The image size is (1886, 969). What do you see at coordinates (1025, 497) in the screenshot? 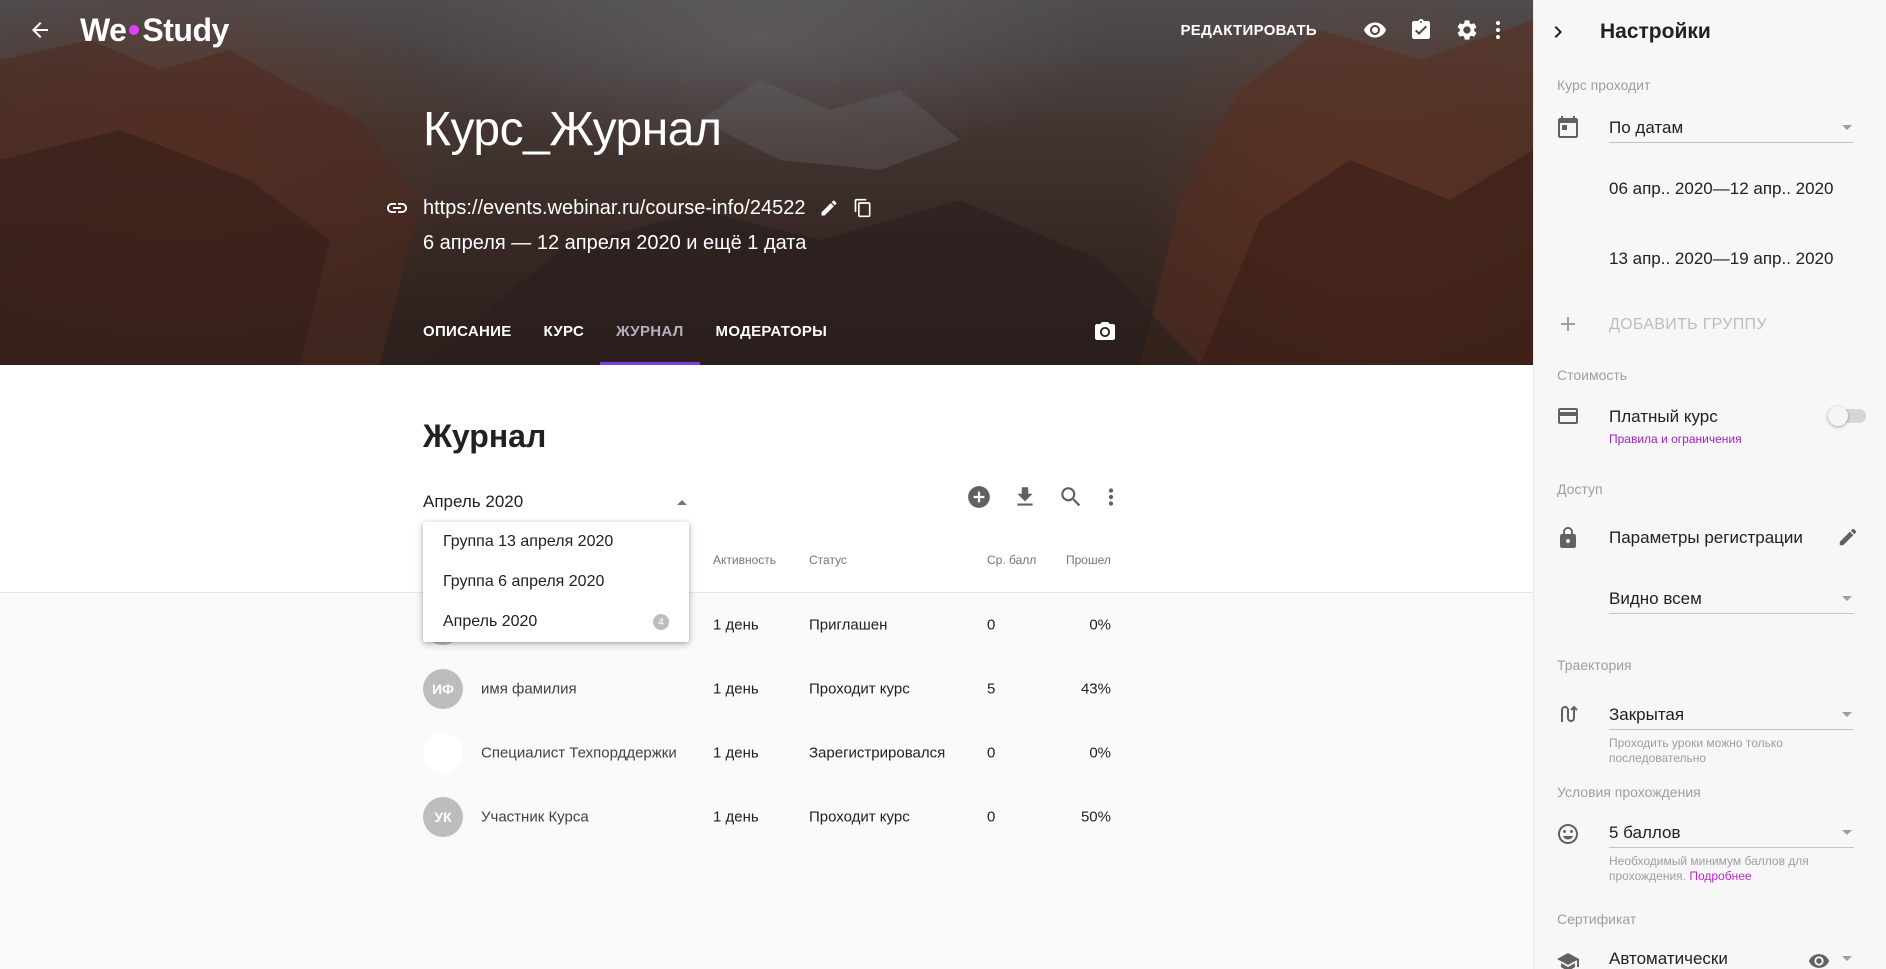
I see `download-icon` at bounding box center [1025, 497].